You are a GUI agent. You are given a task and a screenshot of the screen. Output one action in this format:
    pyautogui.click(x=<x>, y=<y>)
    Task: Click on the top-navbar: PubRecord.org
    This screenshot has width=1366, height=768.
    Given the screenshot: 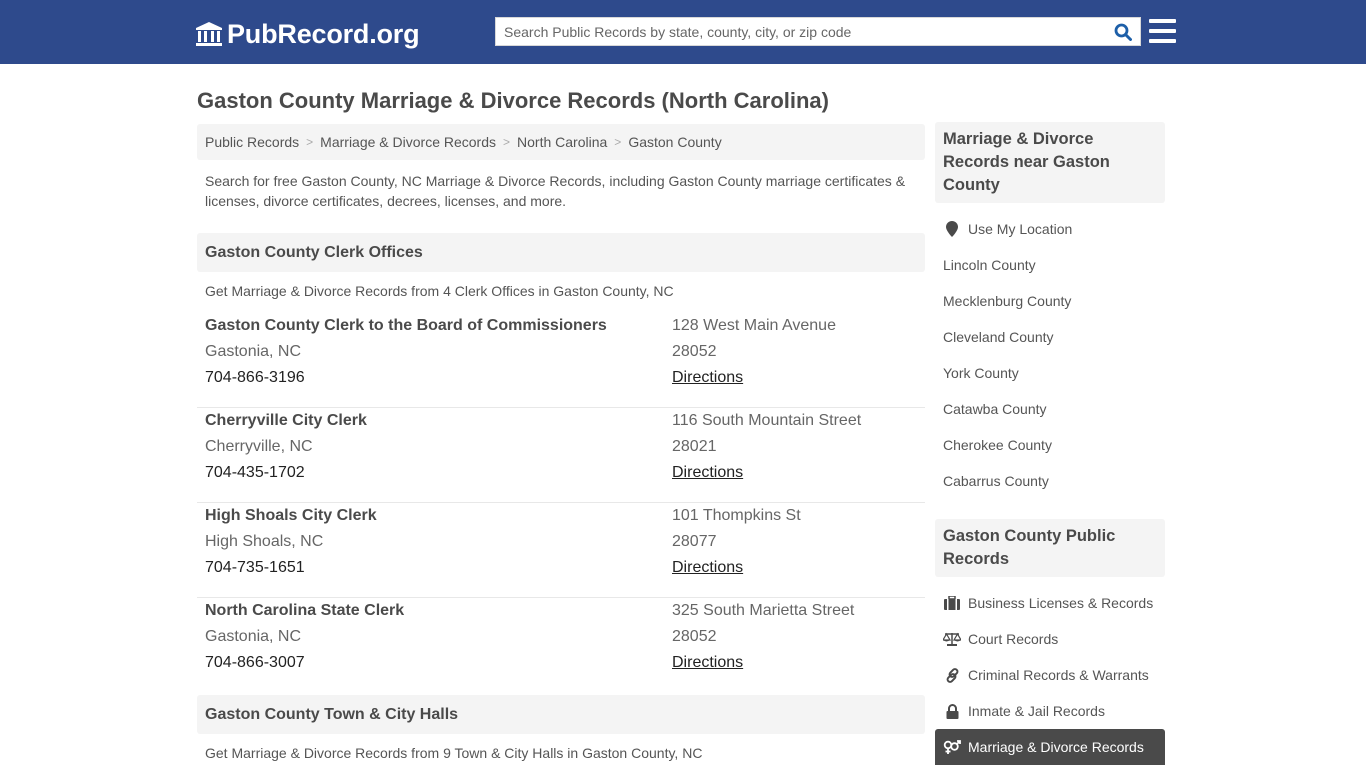 What is the action you would take?
    pyautogui.click(x=683, y=32)
    